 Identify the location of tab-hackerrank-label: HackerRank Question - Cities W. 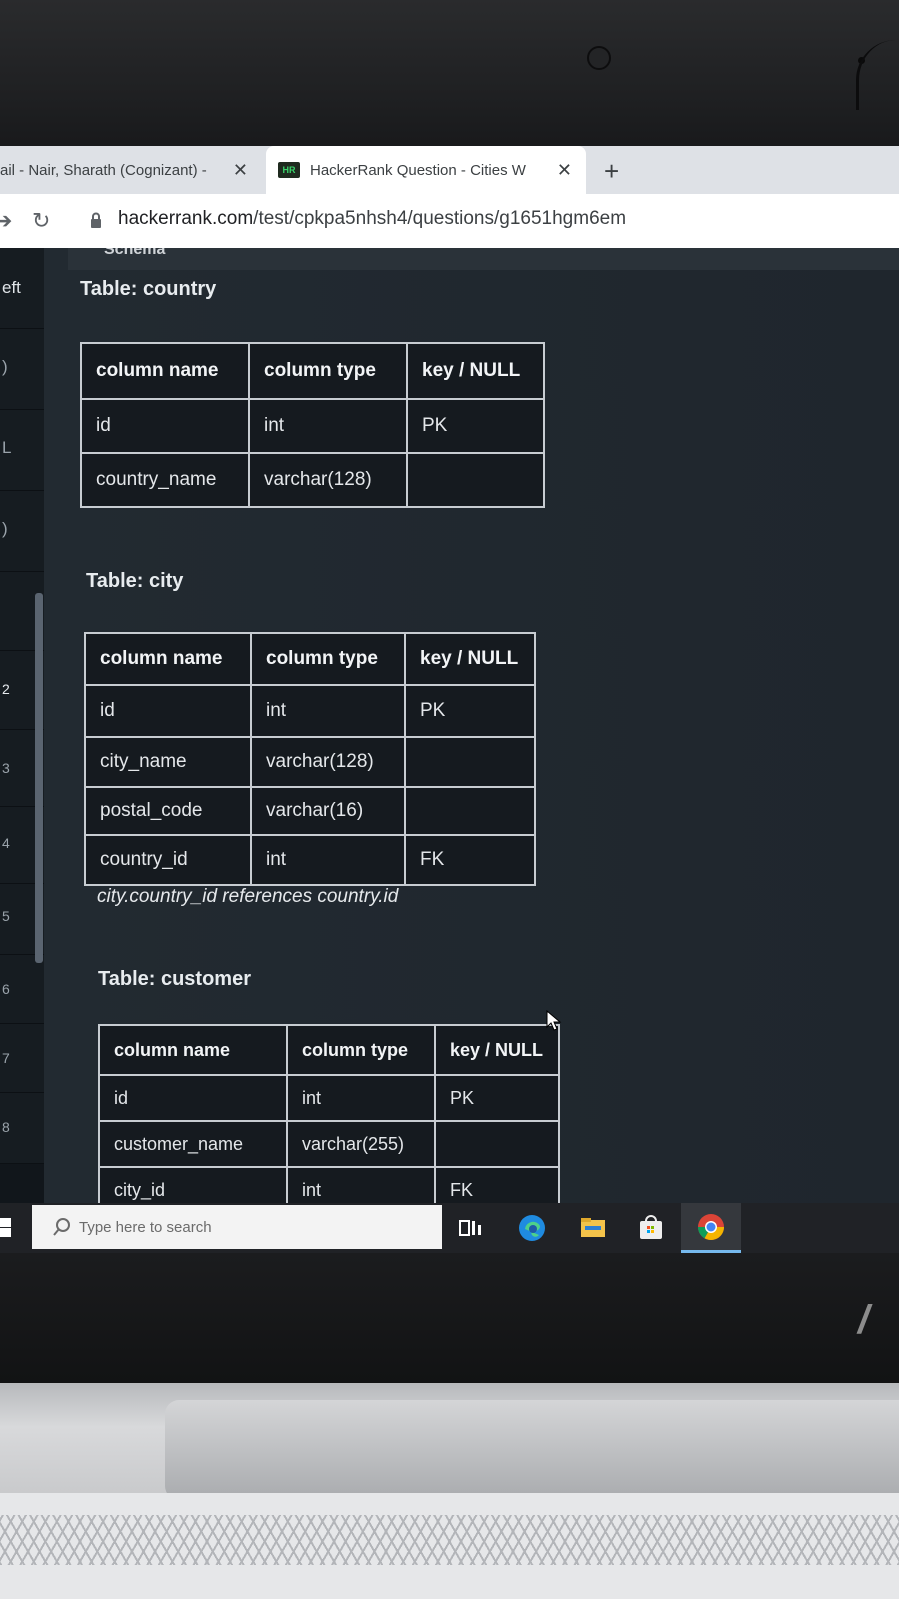
(418, 170).